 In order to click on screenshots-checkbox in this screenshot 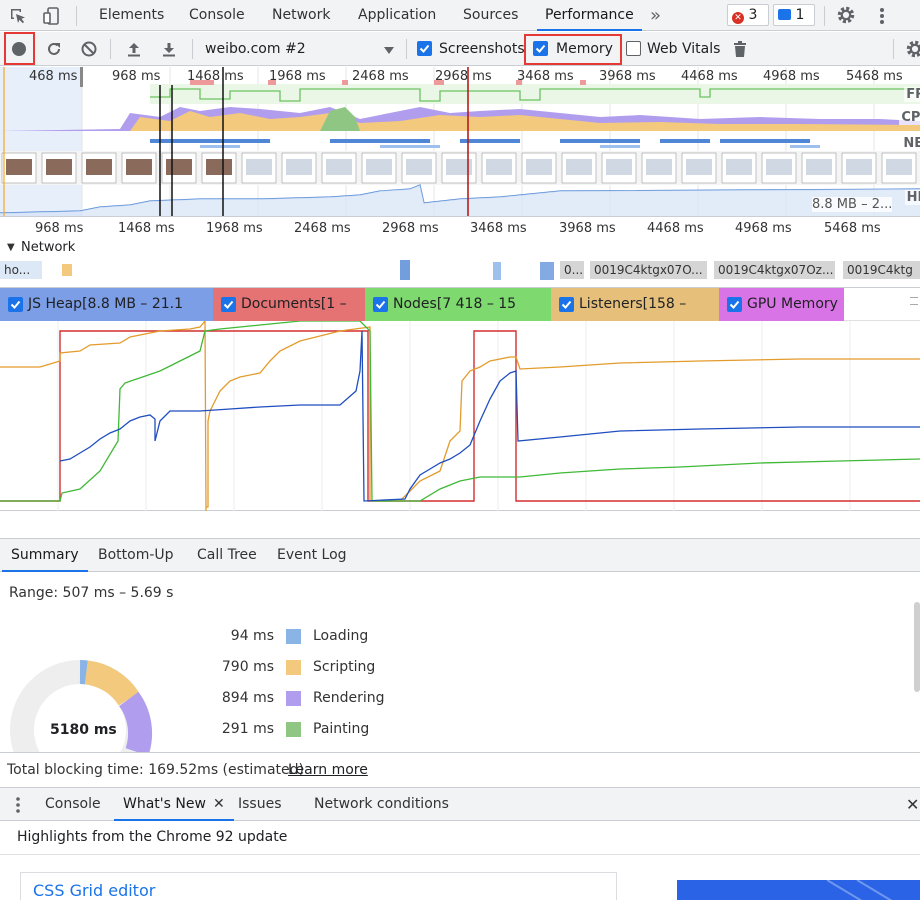, I will do `click(424, 48)`.